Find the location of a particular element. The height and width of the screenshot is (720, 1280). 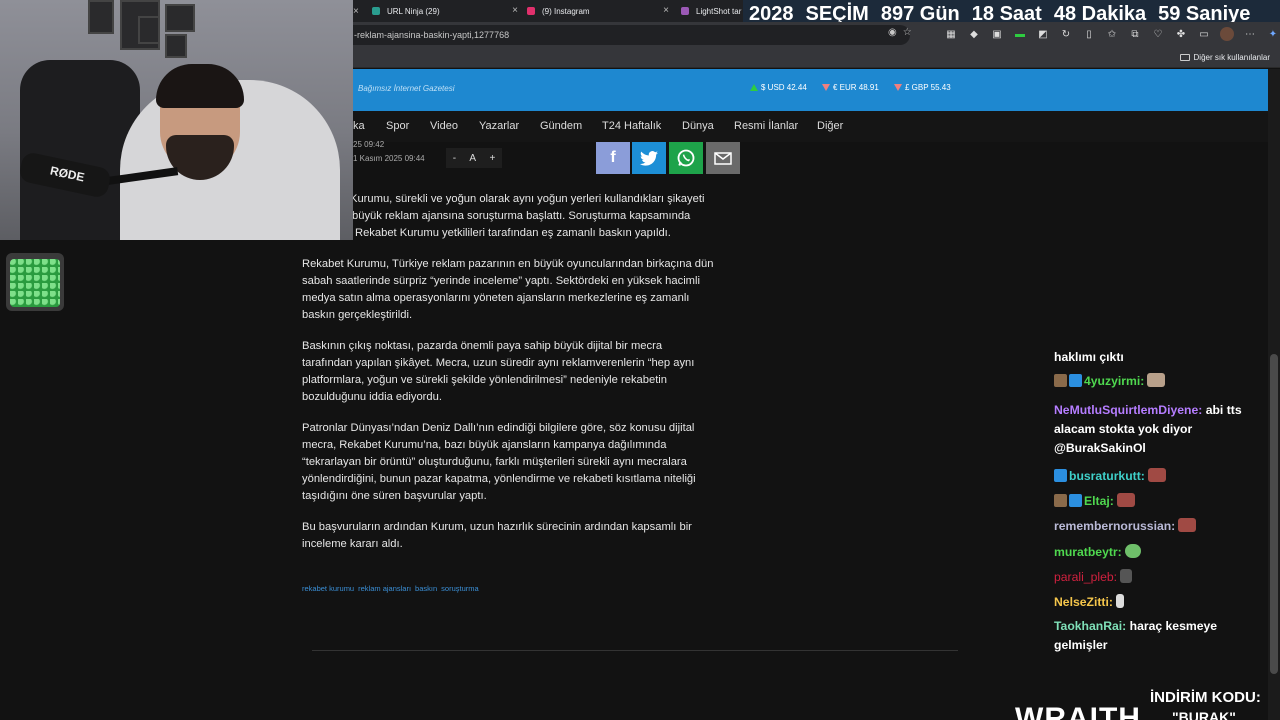

tab-label: LightShot tar is located at coordinates (719, 11).